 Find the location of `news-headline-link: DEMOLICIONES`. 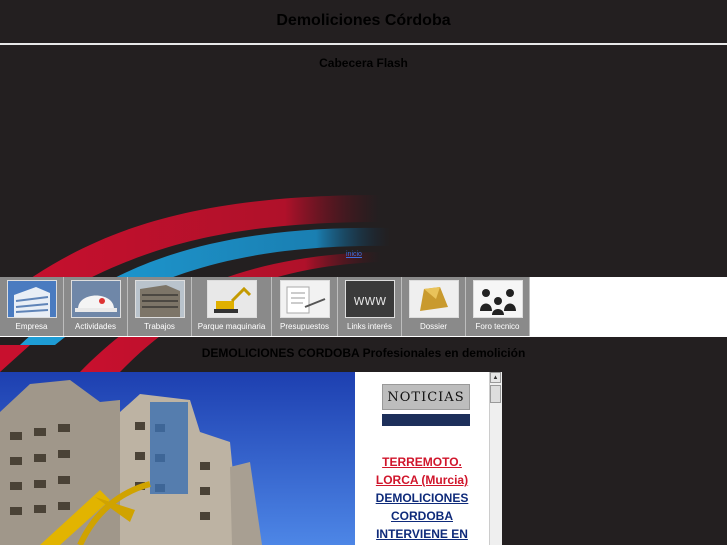

news-headline-link: DEMOLICIONES is located at coordinates (422, 498).